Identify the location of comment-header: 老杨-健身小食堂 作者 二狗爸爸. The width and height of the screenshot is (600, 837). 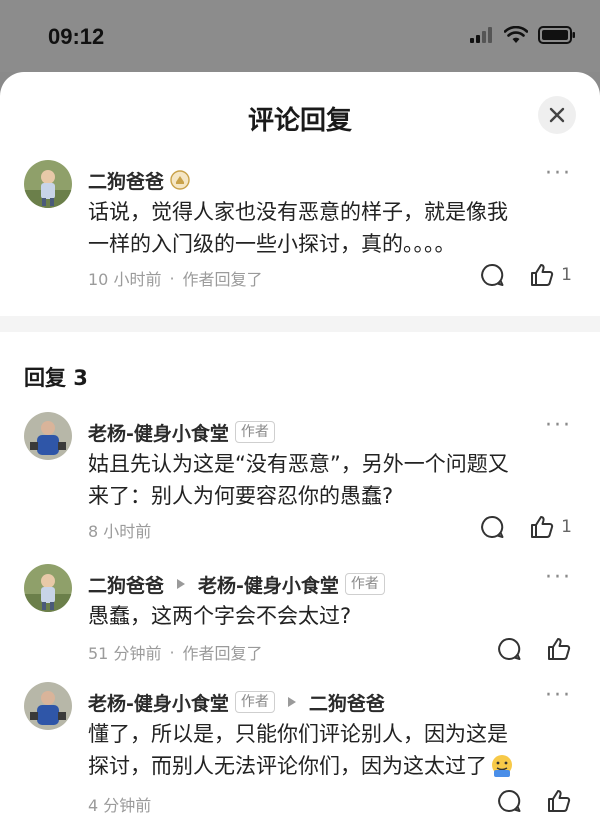
(236, 702).